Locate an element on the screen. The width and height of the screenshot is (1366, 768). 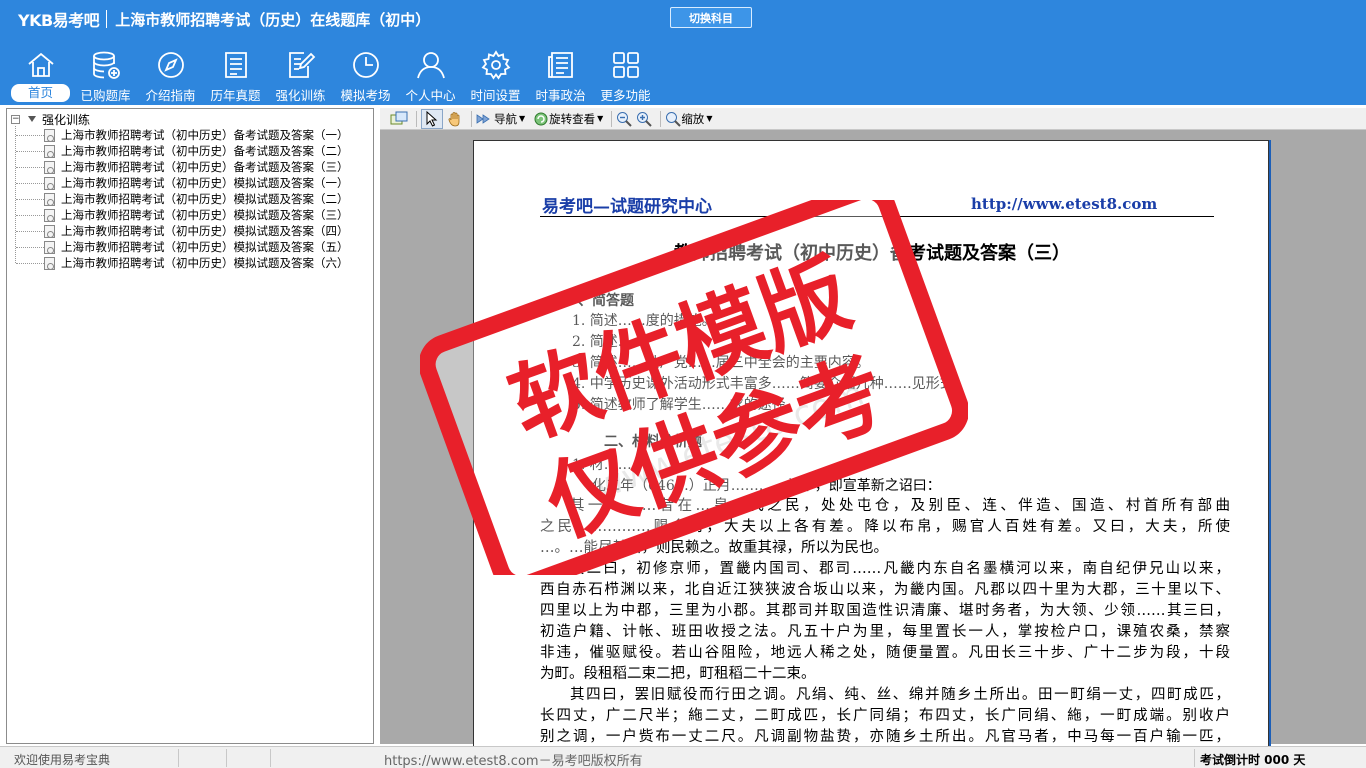
rotate-view-dropdown: 旋转查看 ▼ is located at coordinates (568, 119).